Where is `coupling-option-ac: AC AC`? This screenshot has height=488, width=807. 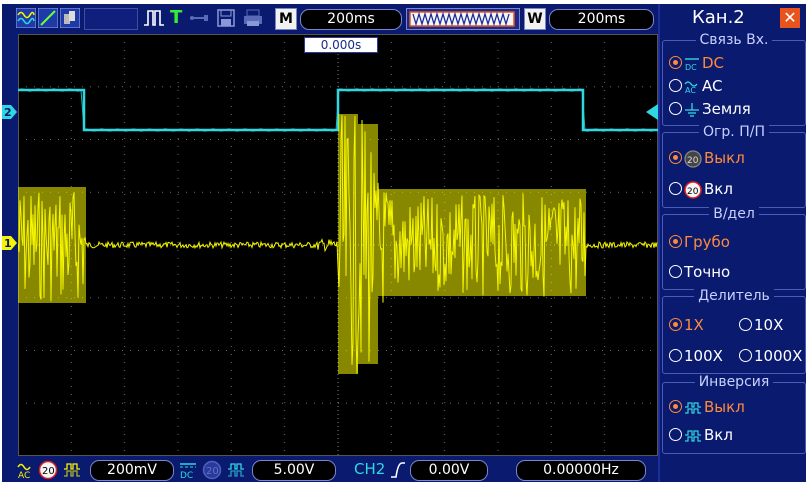 coupling-option-ac: AC AC is located at coordinates (695, 86).